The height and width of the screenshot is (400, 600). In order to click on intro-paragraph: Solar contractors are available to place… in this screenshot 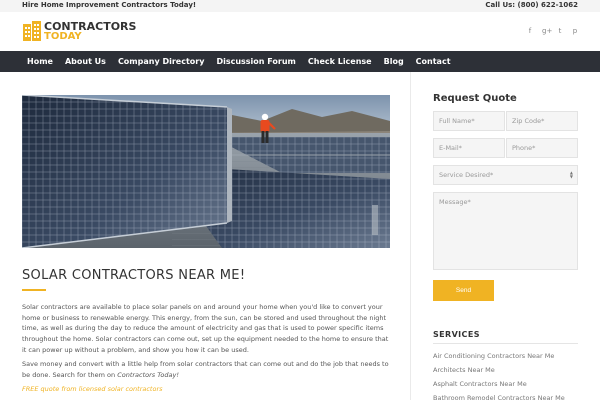, I will do `click(205, 328)`.